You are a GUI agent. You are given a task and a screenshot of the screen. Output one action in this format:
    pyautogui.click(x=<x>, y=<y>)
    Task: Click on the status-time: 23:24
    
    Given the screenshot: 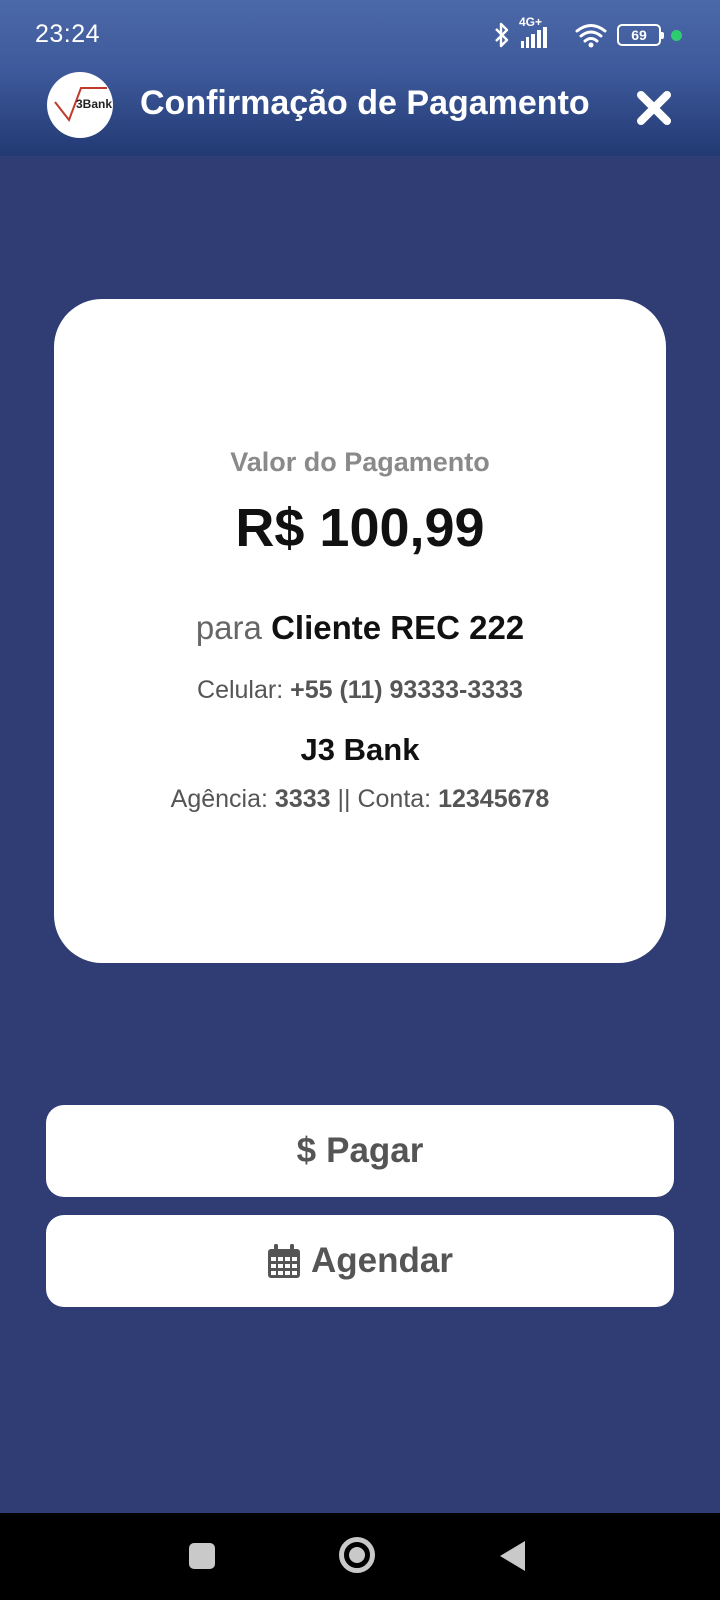 What is the action you would take?
    pyautogui.click(x=68, y=34)
    